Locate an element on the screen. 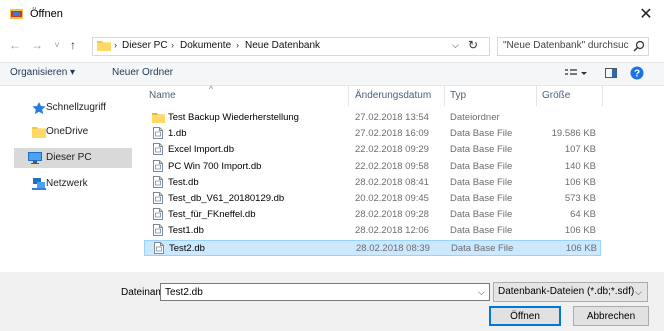 This screenshot has width=664, height=331. sidebar-item-dieser-pc: Dieser PC is located at coordinates (73, 158).